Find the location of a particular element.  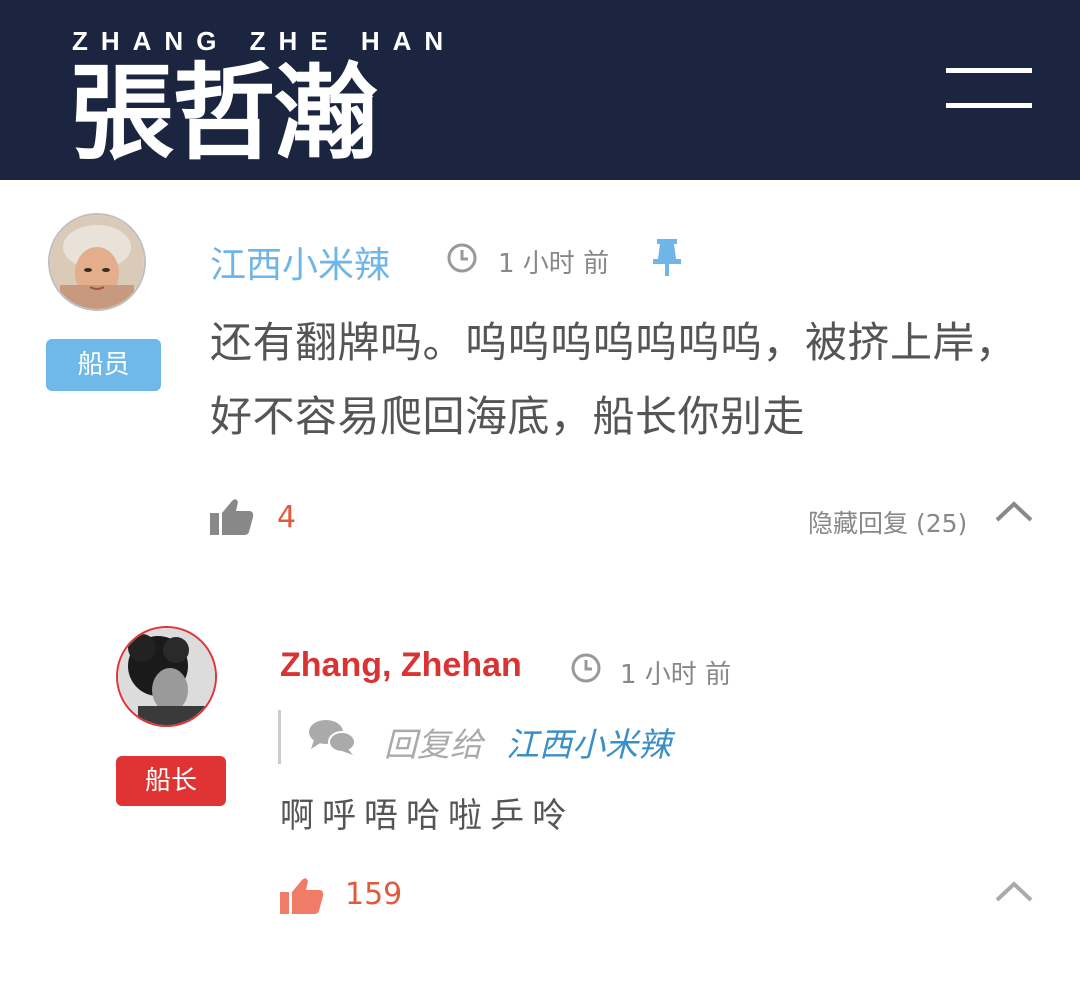

comment-text: 啊呼唔哈啦乒呤 is located at coordinates (427, 816).